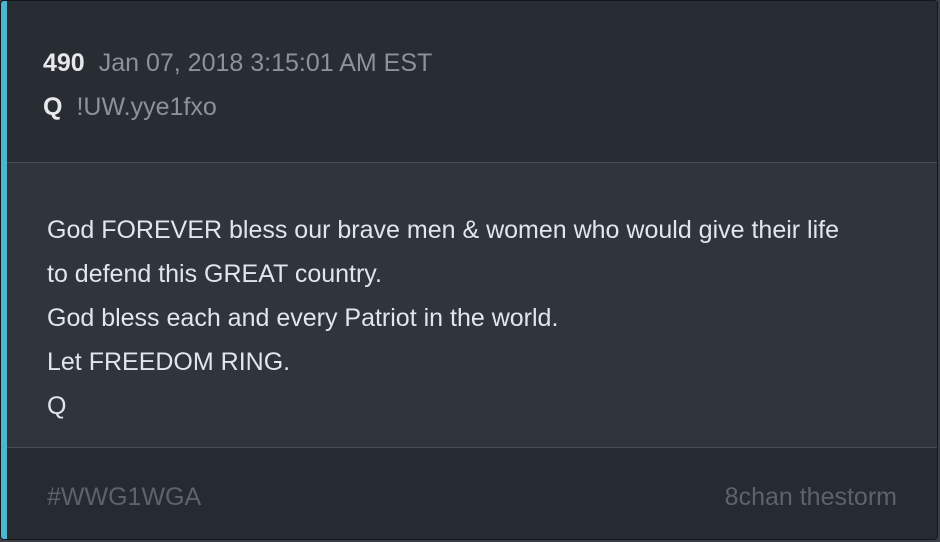 The height and width of the screenshot is (542, 940). I want to click on post-timestamp: Jan 07, 2018 3:15:01 AM EST, so click(265, 63).